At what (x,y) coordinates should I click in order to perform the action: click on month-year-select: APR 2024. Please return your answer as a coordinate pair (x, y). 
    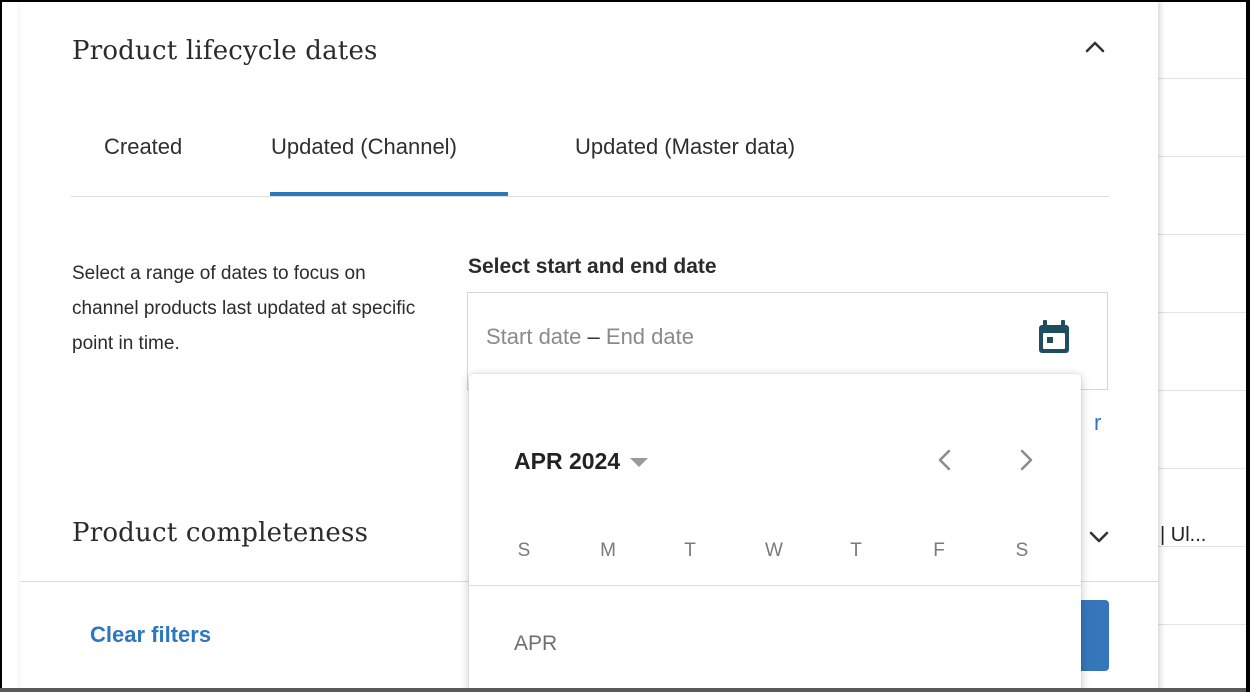
    Looking at the image, I should click on (581, 461).